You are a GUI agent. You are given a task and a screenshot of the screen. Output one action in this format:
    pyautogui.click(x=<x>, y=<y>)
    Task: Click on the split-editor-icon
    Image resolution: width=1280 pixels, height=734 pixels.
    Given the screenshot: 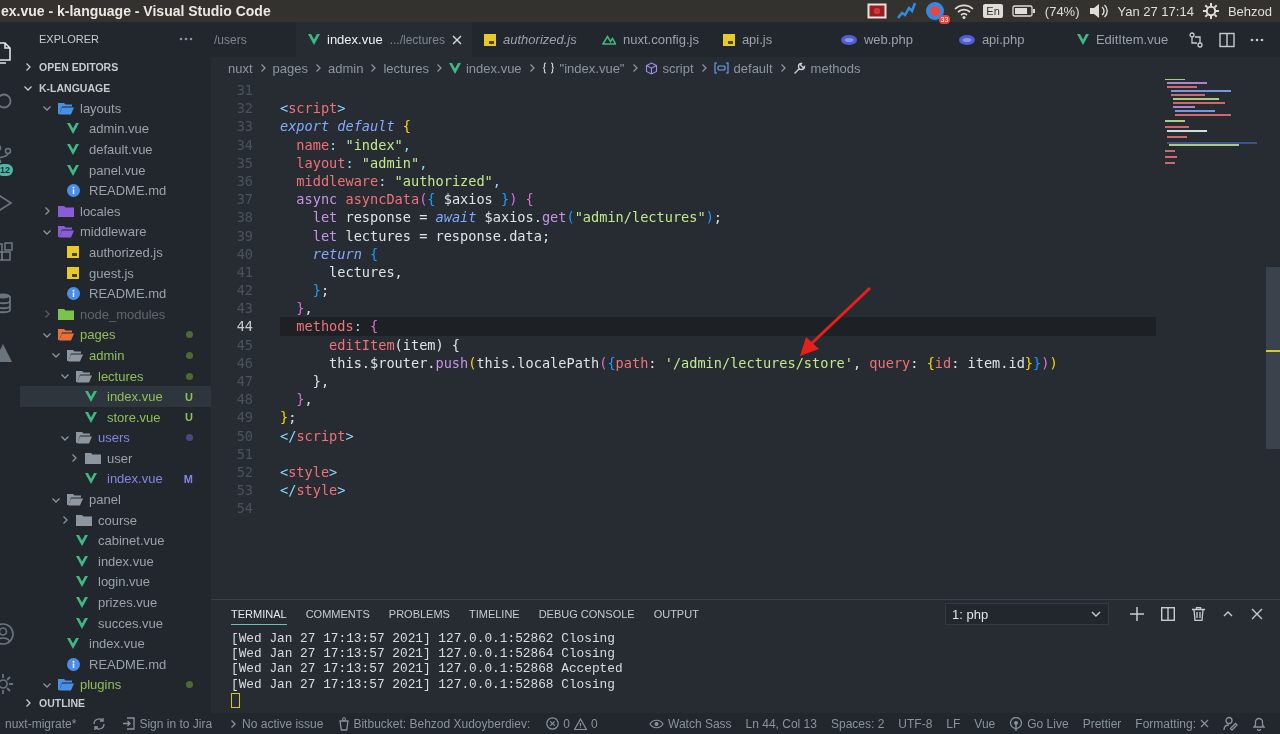 What is the action you would take?
    pyautogui.click(x=1227, y=39)
    